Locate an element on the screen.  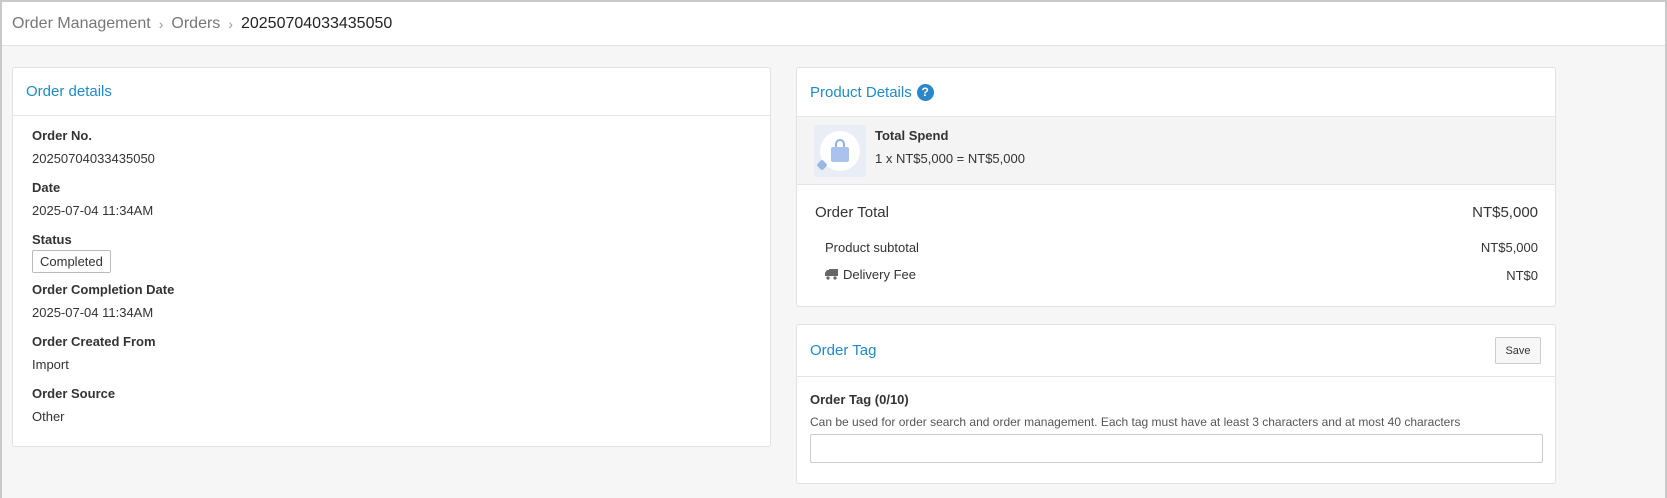
question-circle-icon: ? is located at coordinates (925, 92).